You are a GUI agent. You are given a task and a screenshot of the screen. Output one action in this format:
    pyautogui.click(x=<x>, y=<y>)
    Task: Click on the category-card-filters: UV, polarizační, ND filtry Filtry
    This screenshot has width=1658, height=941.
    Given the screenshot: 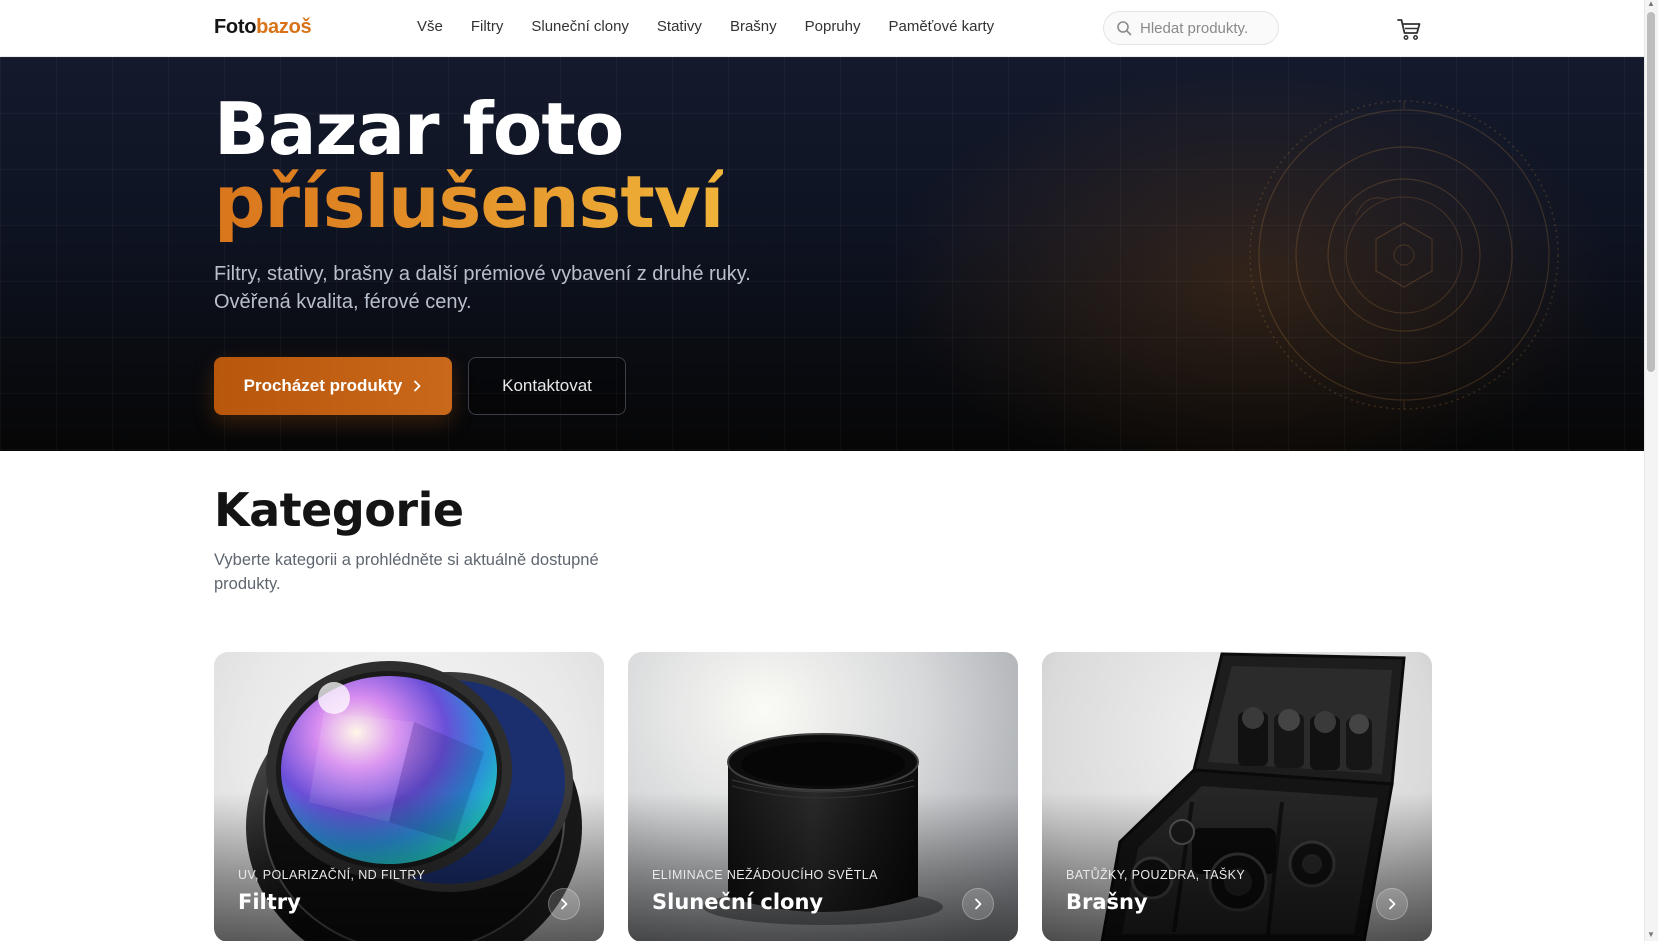 What is the action you would take?
    pyautogui.click(x=409, y=796)
    